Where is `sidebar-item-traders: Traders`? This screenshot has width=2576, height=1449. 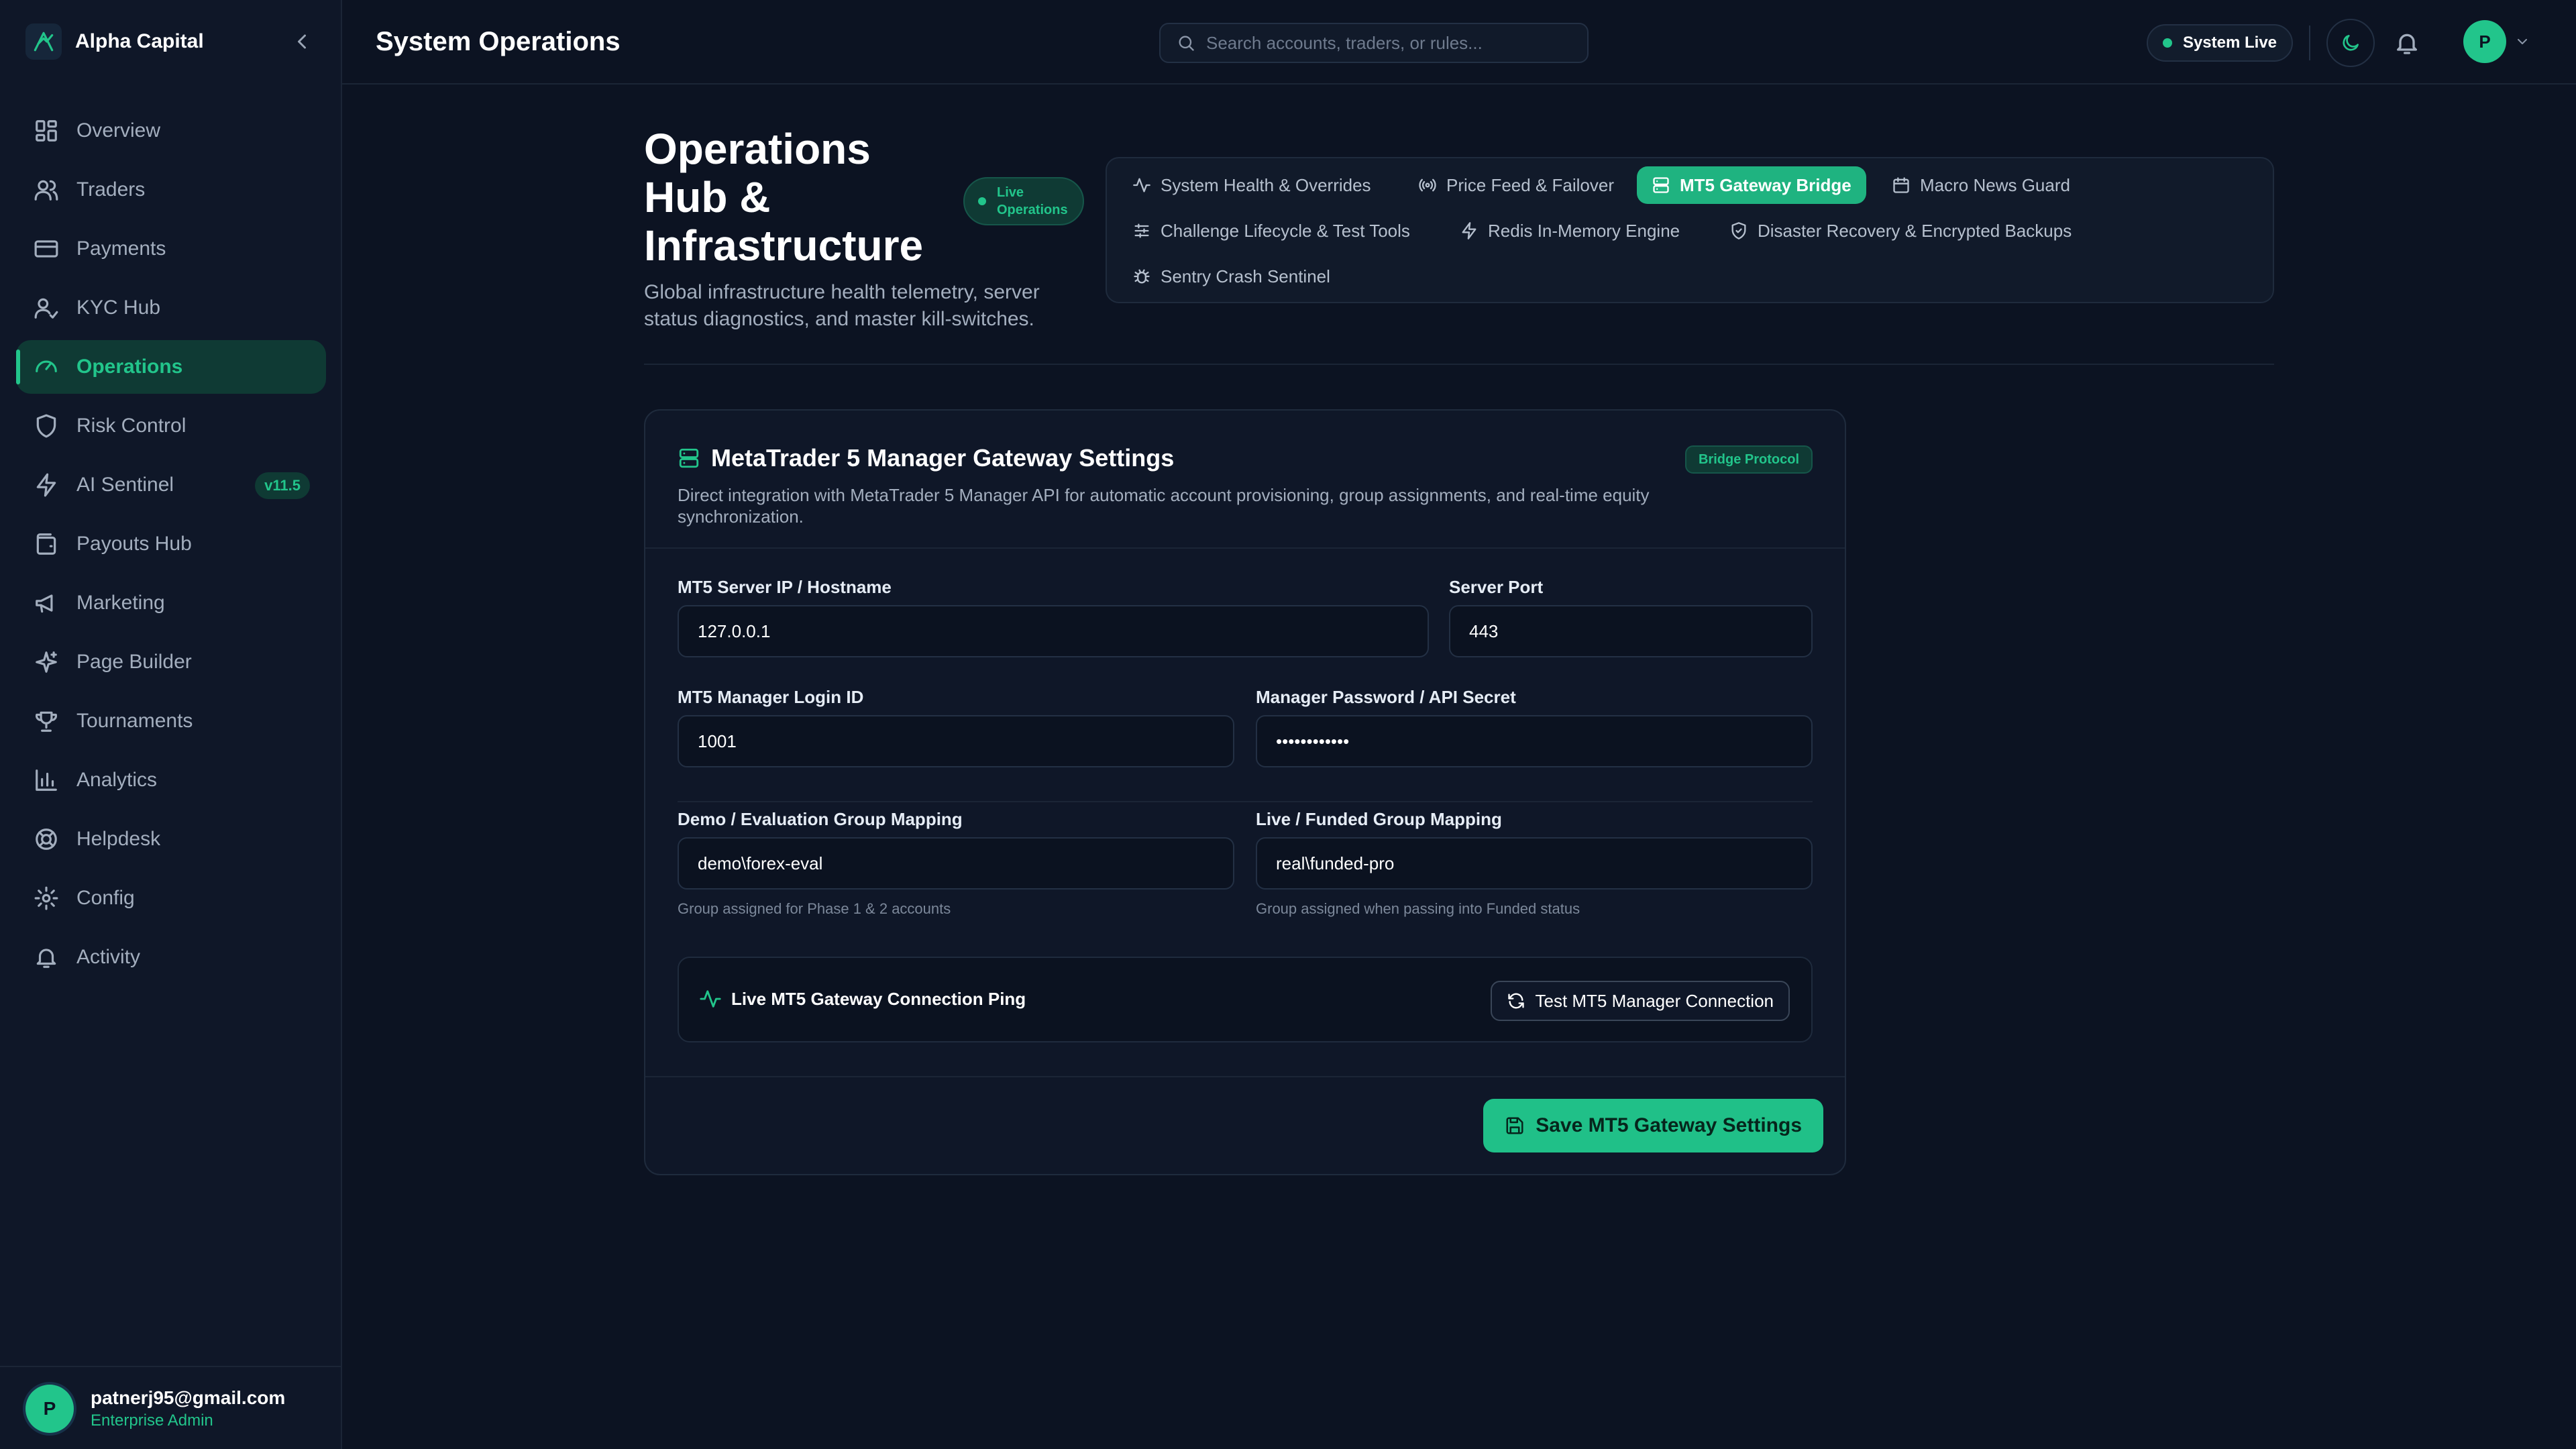 sidebar-item-traders: Traders is located at coordinates (171, 190).